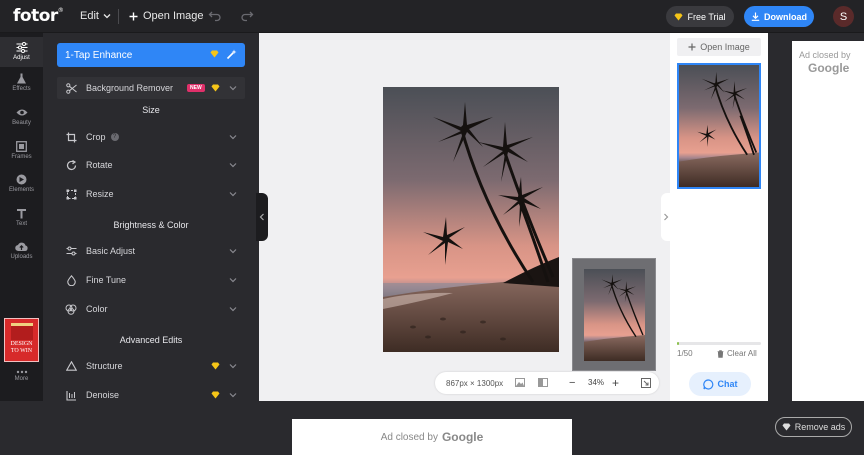  Describe the element at coordinates (151, 366) in the screenshot. I see `structure-item: Structure` at that location.